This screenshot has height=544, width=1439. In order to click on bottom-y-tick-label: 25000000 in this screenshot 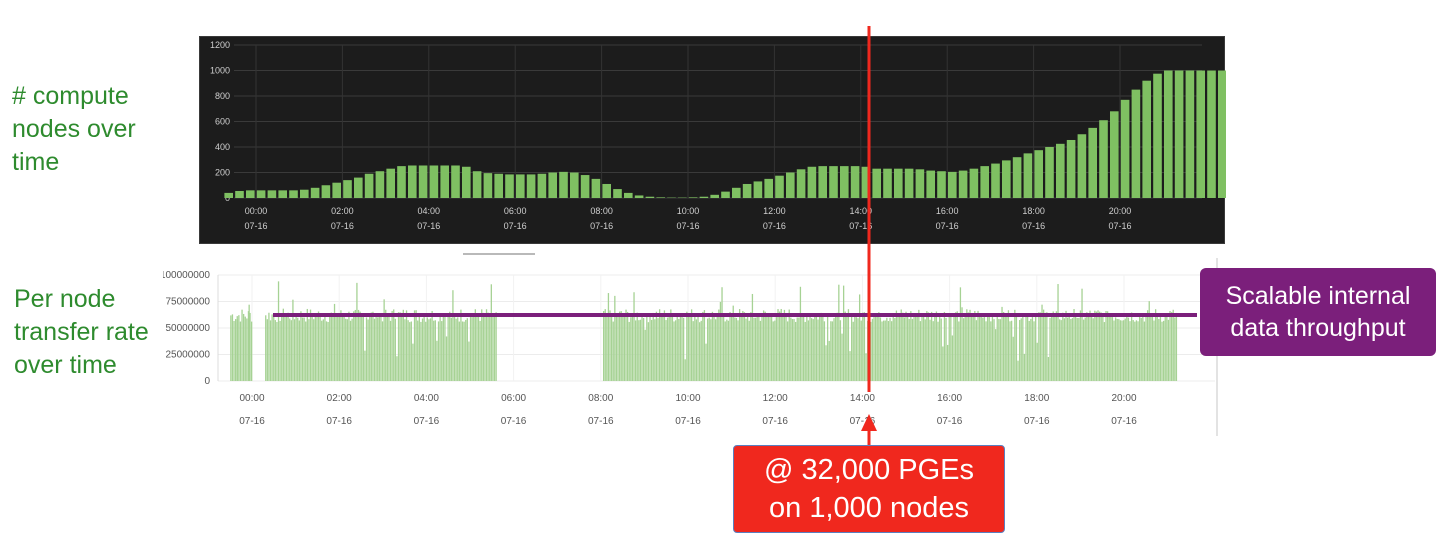, I will do `click(188, 355)`.